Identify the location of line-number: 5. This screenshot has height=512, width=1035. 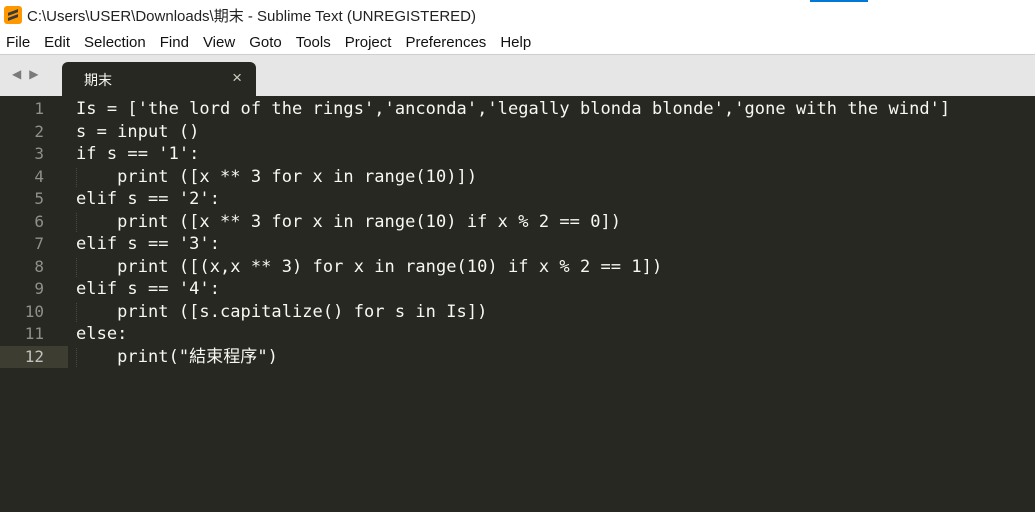
(39, 198).